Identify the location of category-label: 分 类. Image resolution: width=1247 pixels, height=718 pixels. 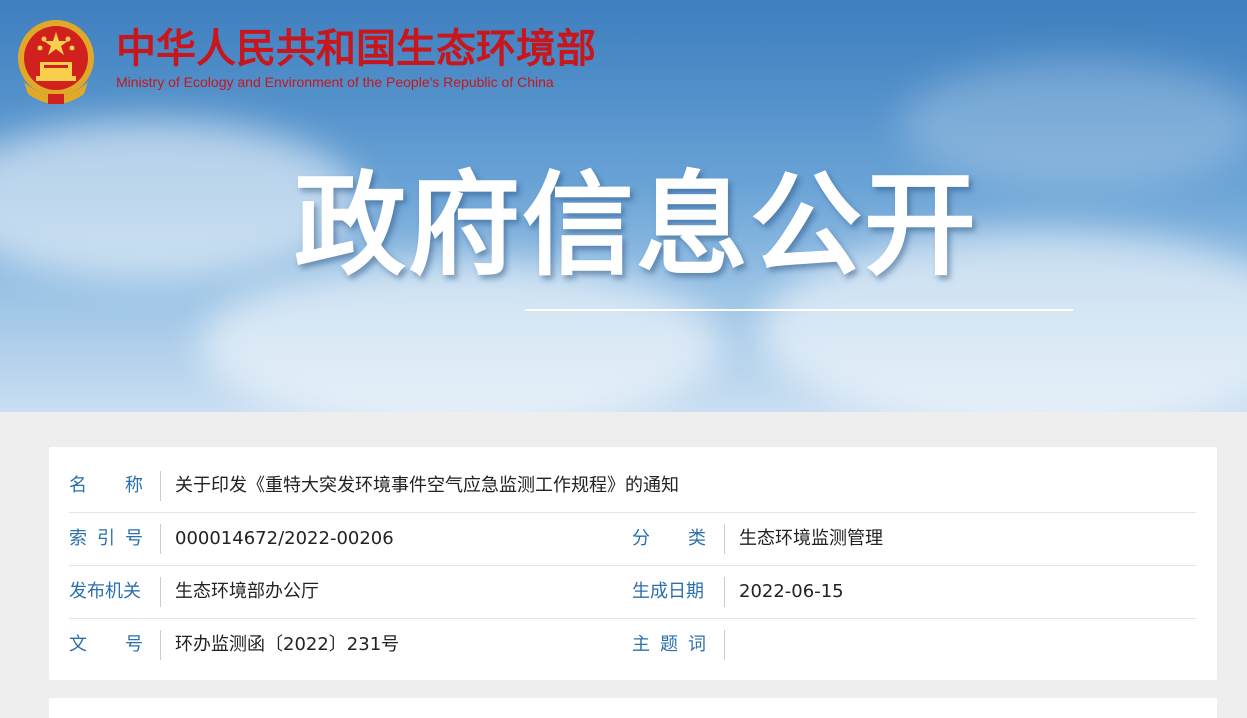
(669, 538).